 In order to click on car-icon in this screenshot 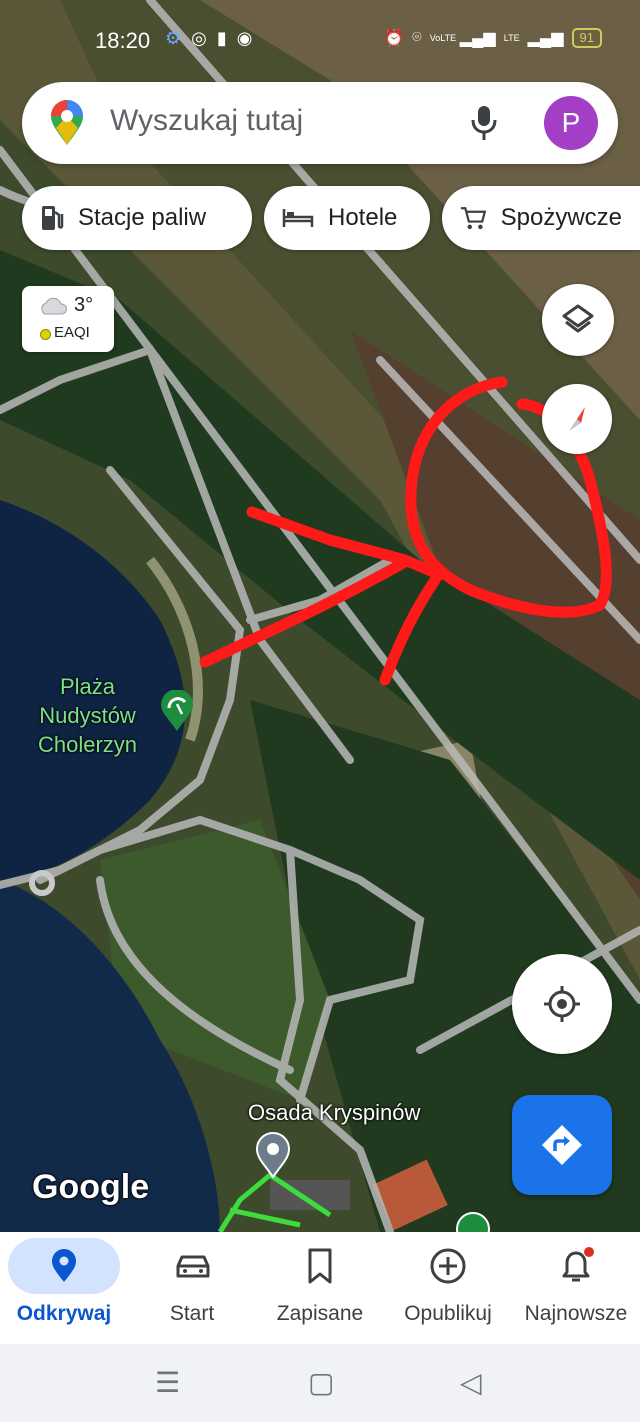, I will do `click(193, 1266)`.